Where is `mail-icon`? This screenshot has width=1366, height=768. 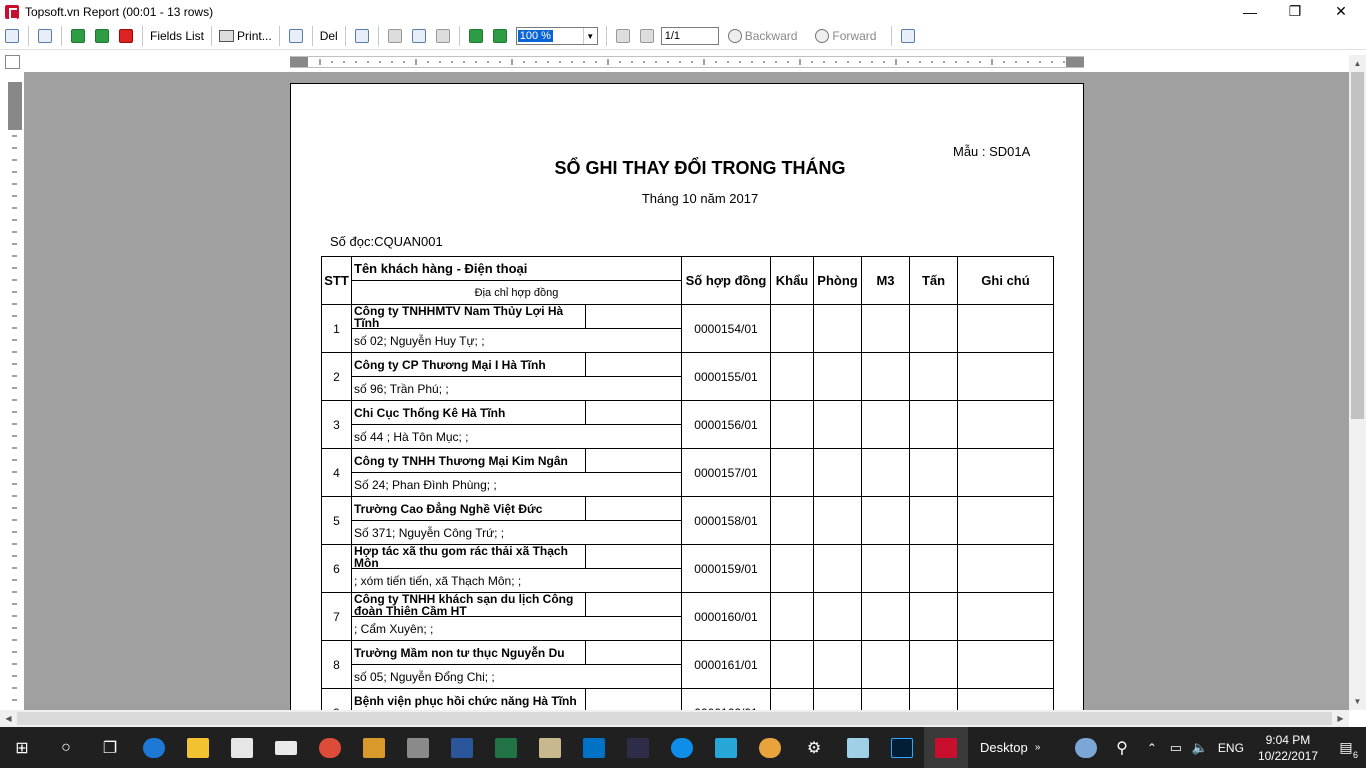
mail-icon is located at coordinates (286, 747).